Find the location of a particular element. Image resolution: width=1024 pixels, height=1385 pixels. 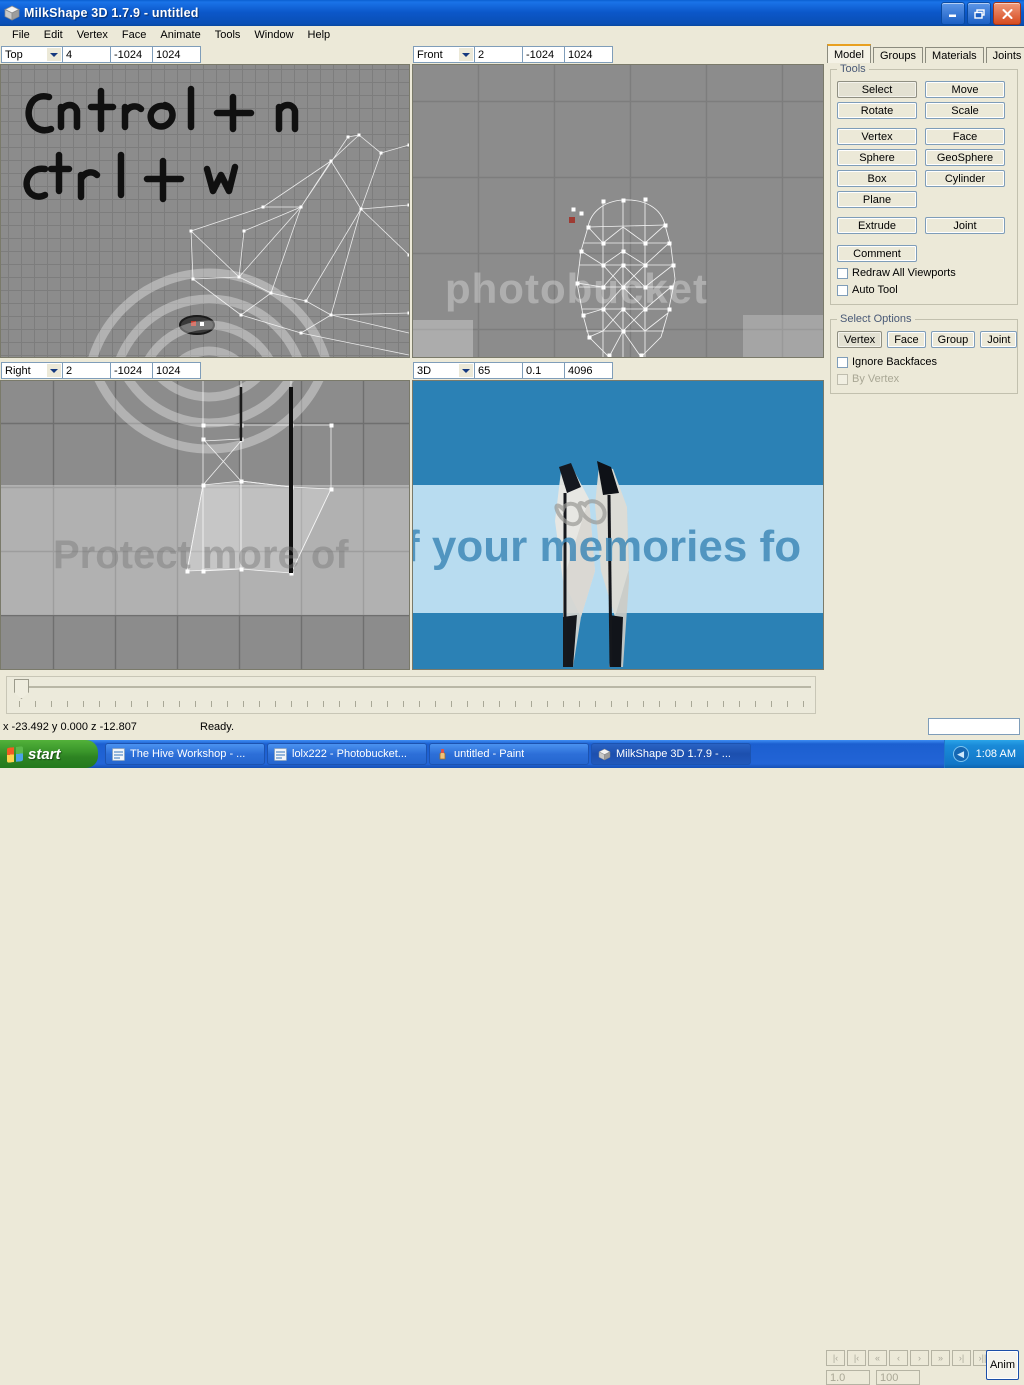

close-button is located at coordinates (1007, 13).